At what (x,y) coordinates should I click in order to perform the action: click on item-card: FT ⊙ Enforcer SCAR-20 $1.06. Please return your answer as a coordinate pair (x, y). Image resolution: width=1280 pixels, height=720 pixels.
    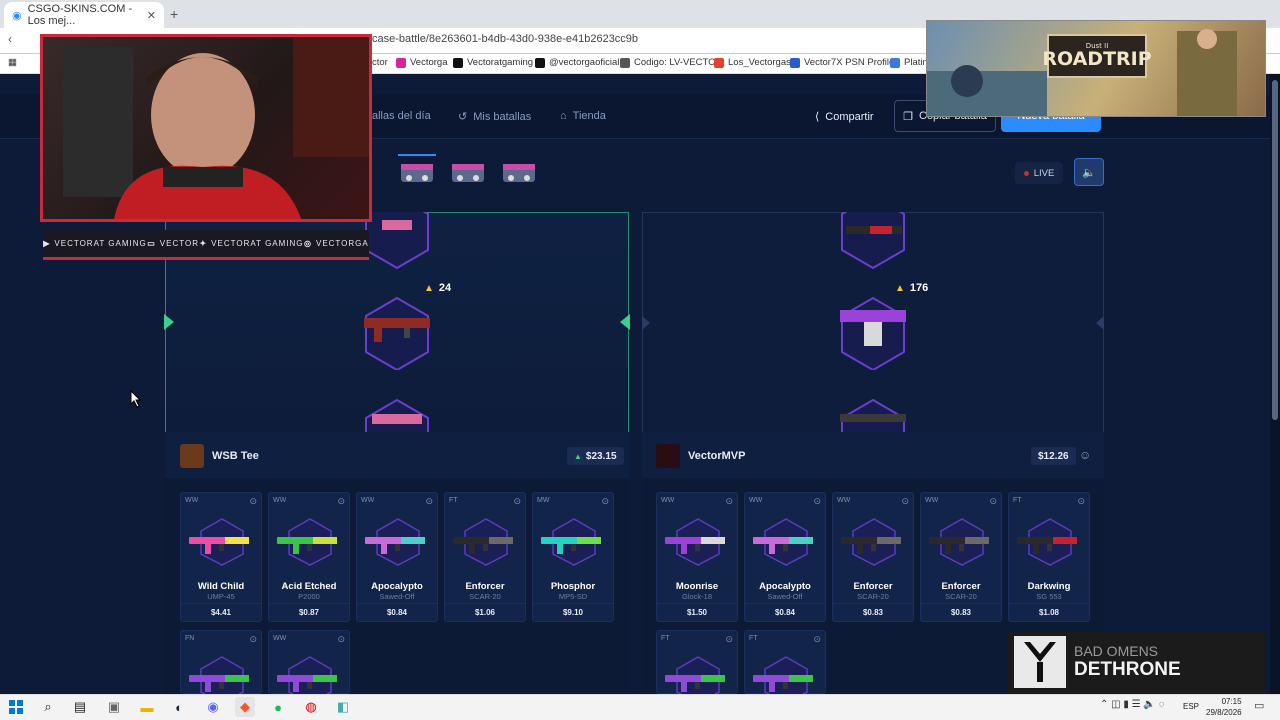
    Looking at the image, I should click on (485, 557).